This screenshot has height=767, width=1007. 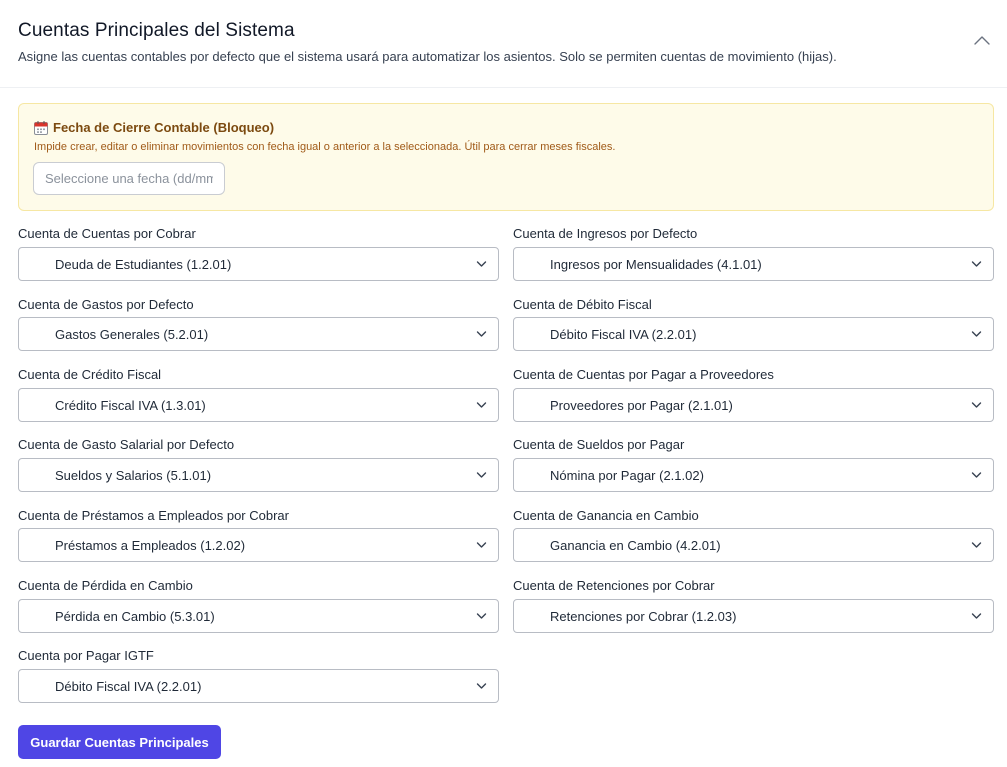 What do you see at coordinates (156, 30) in the screenshot?
I see `page-title: Cuentas Principales del Sistema` at bounding box center [156, 30].